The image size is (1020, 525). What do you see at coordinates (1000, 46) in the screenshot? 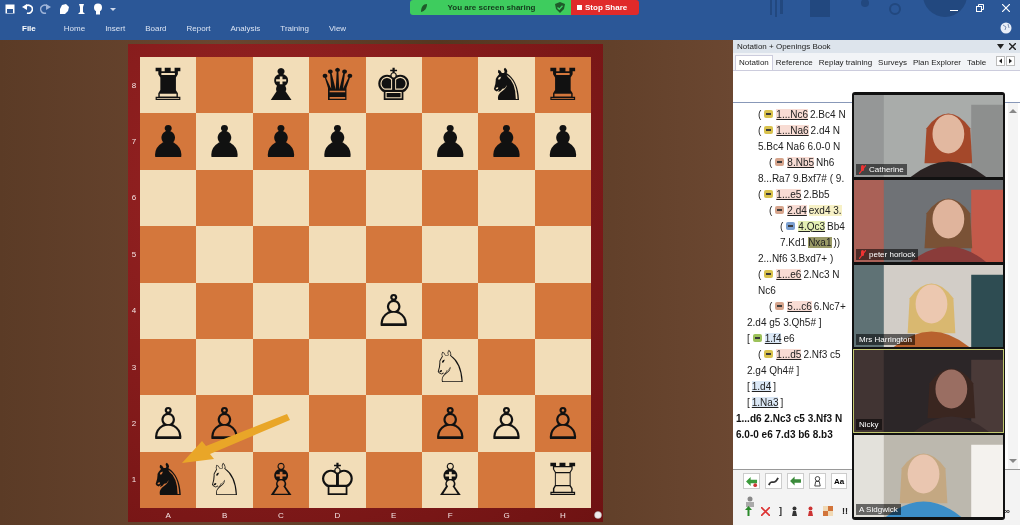
I see `dropdown-icon` at bounding box center [1000, 46].